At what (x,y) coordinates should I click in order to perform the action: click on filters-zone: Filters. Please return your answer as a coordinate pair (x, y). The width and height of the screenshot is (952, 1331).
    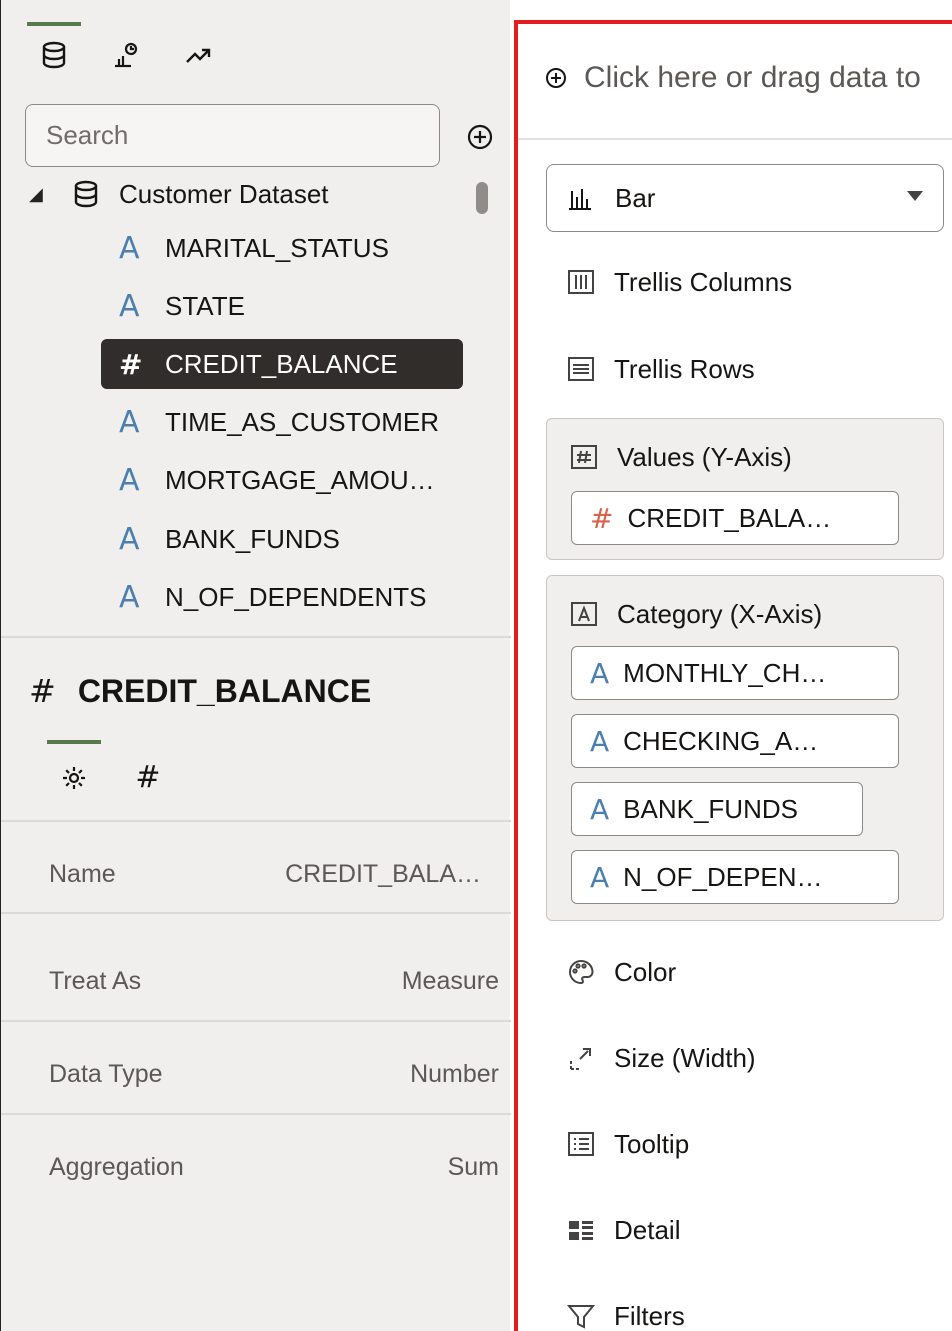
    Looking at the image, I should click on (625, 1312).